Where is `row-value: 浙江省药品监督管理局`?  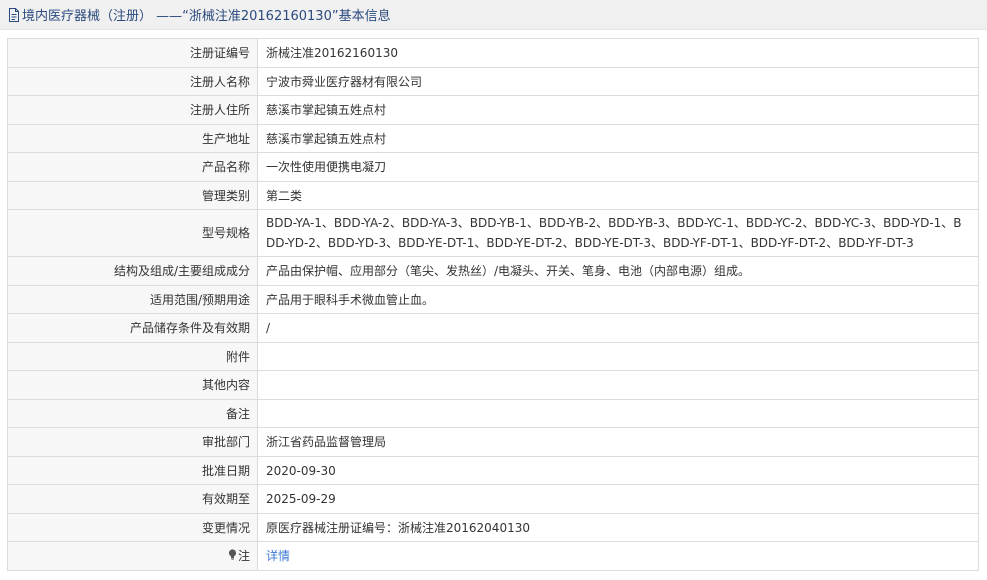
row-value: 浙江省药品监督管理局 is located at coordinates (618, 442).